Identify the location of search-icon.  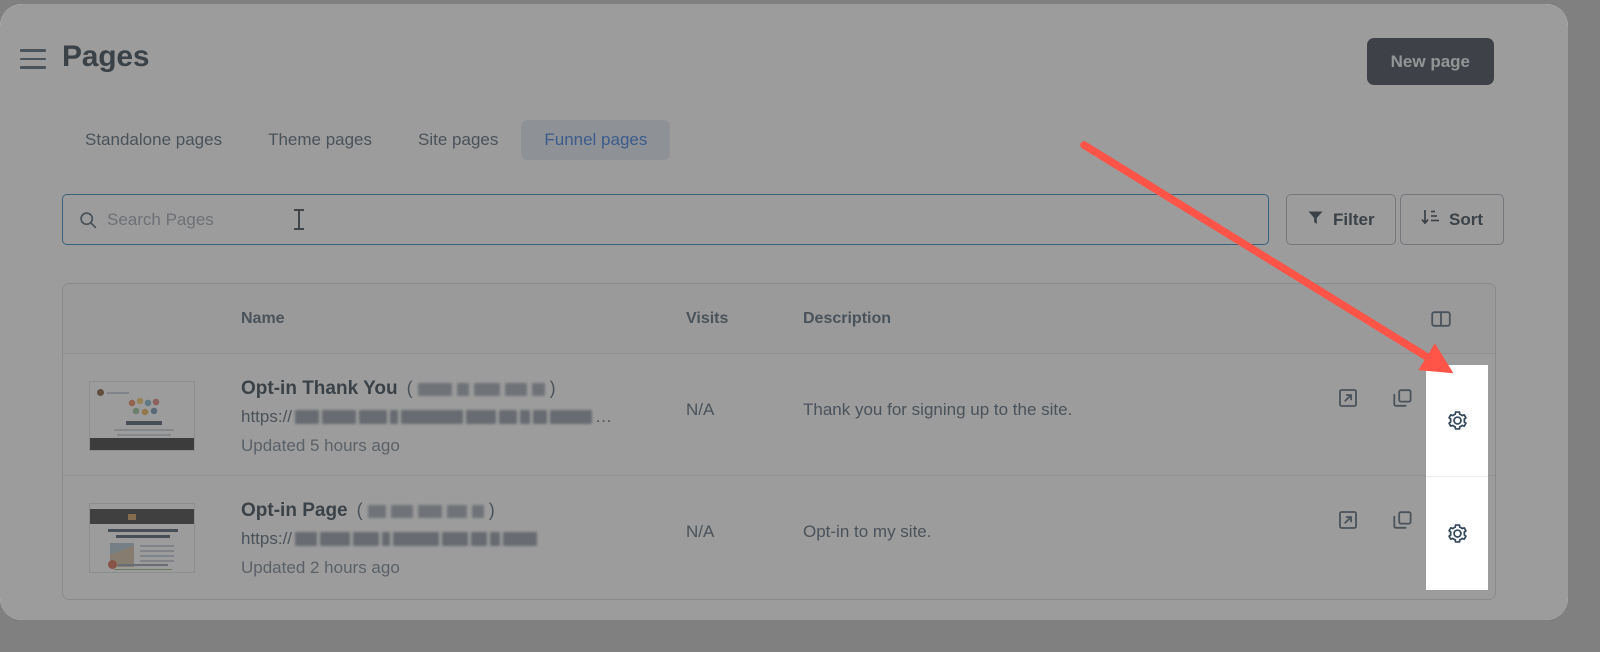
(88, 220).